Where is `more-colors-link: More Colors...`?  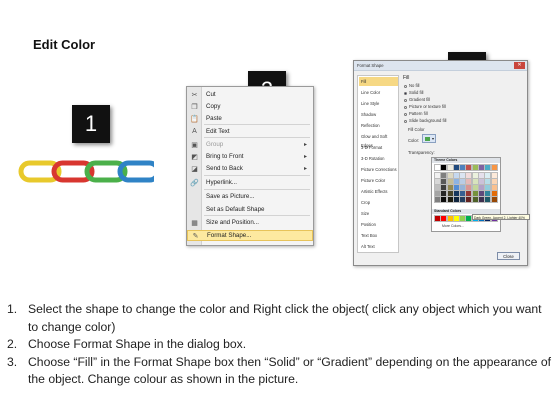 more-colors-link: More Colors... is located at coordinates (453, 226).